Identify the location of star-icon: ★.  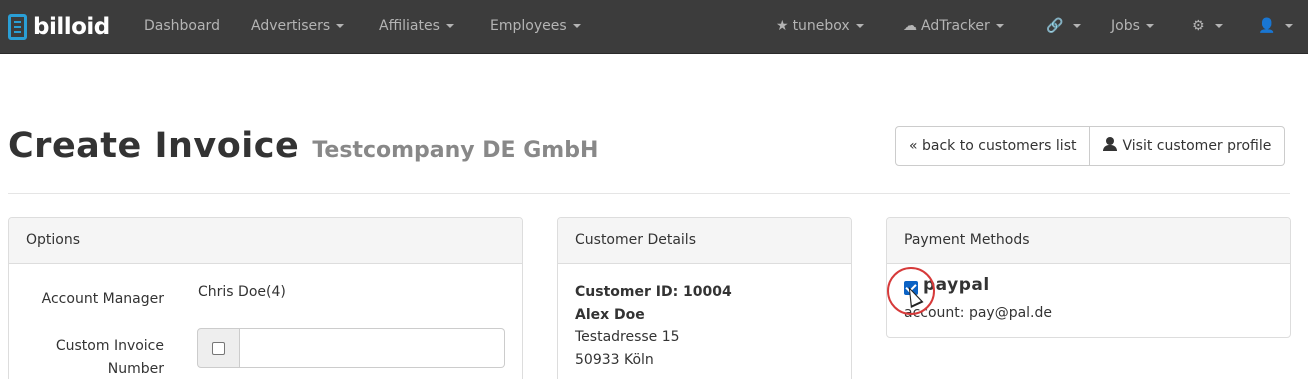
(782, 26).